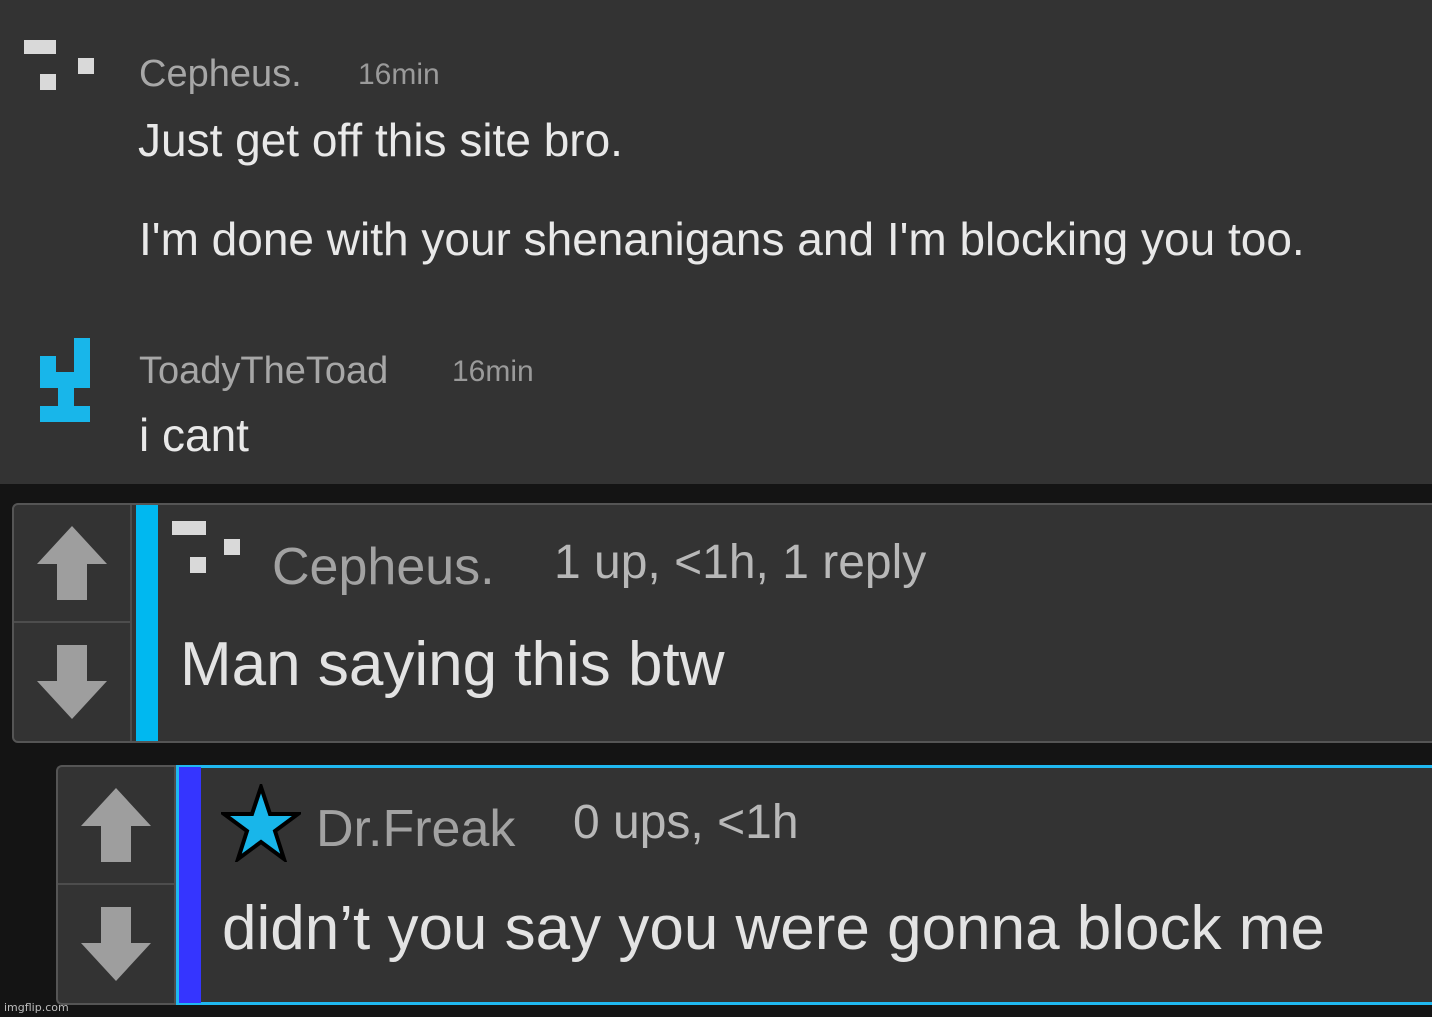 Image resolution: width=1432 pixels, height=1017 pixels. I want to click on comment-meta: 0 ups, <1h, so click(686, 822).